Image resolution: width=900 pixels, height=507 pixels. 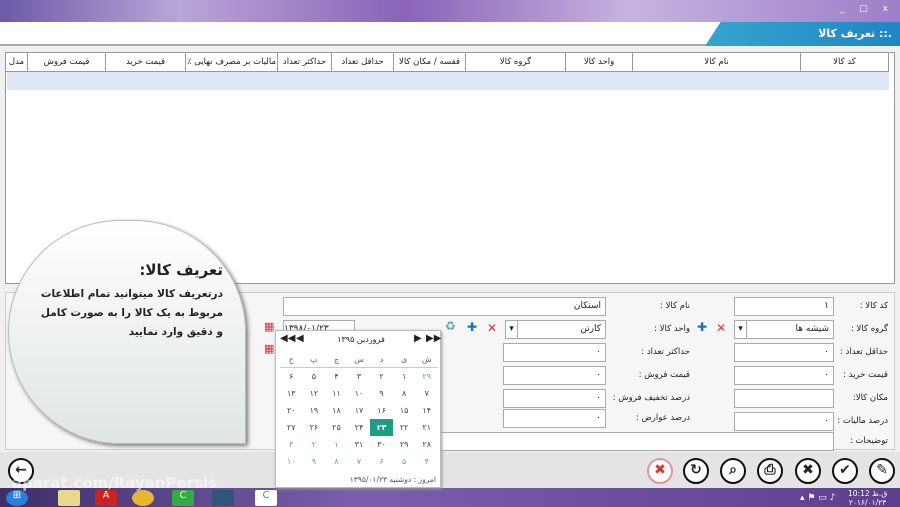 What do you see at coordinates (867, 9) in the screenshot?
I see `window-controls: _ ▢ x` at bounding box center [867, 9].